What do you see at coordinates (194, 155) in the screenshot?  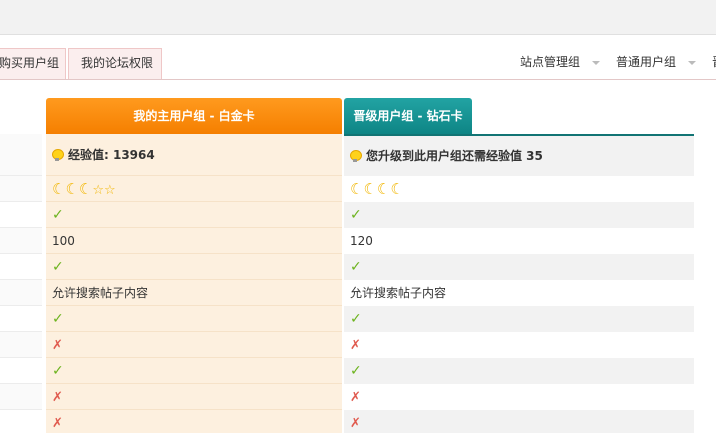 I see `main-group-exp-row: 经验值: 13964` at bounding box center [194, 155].